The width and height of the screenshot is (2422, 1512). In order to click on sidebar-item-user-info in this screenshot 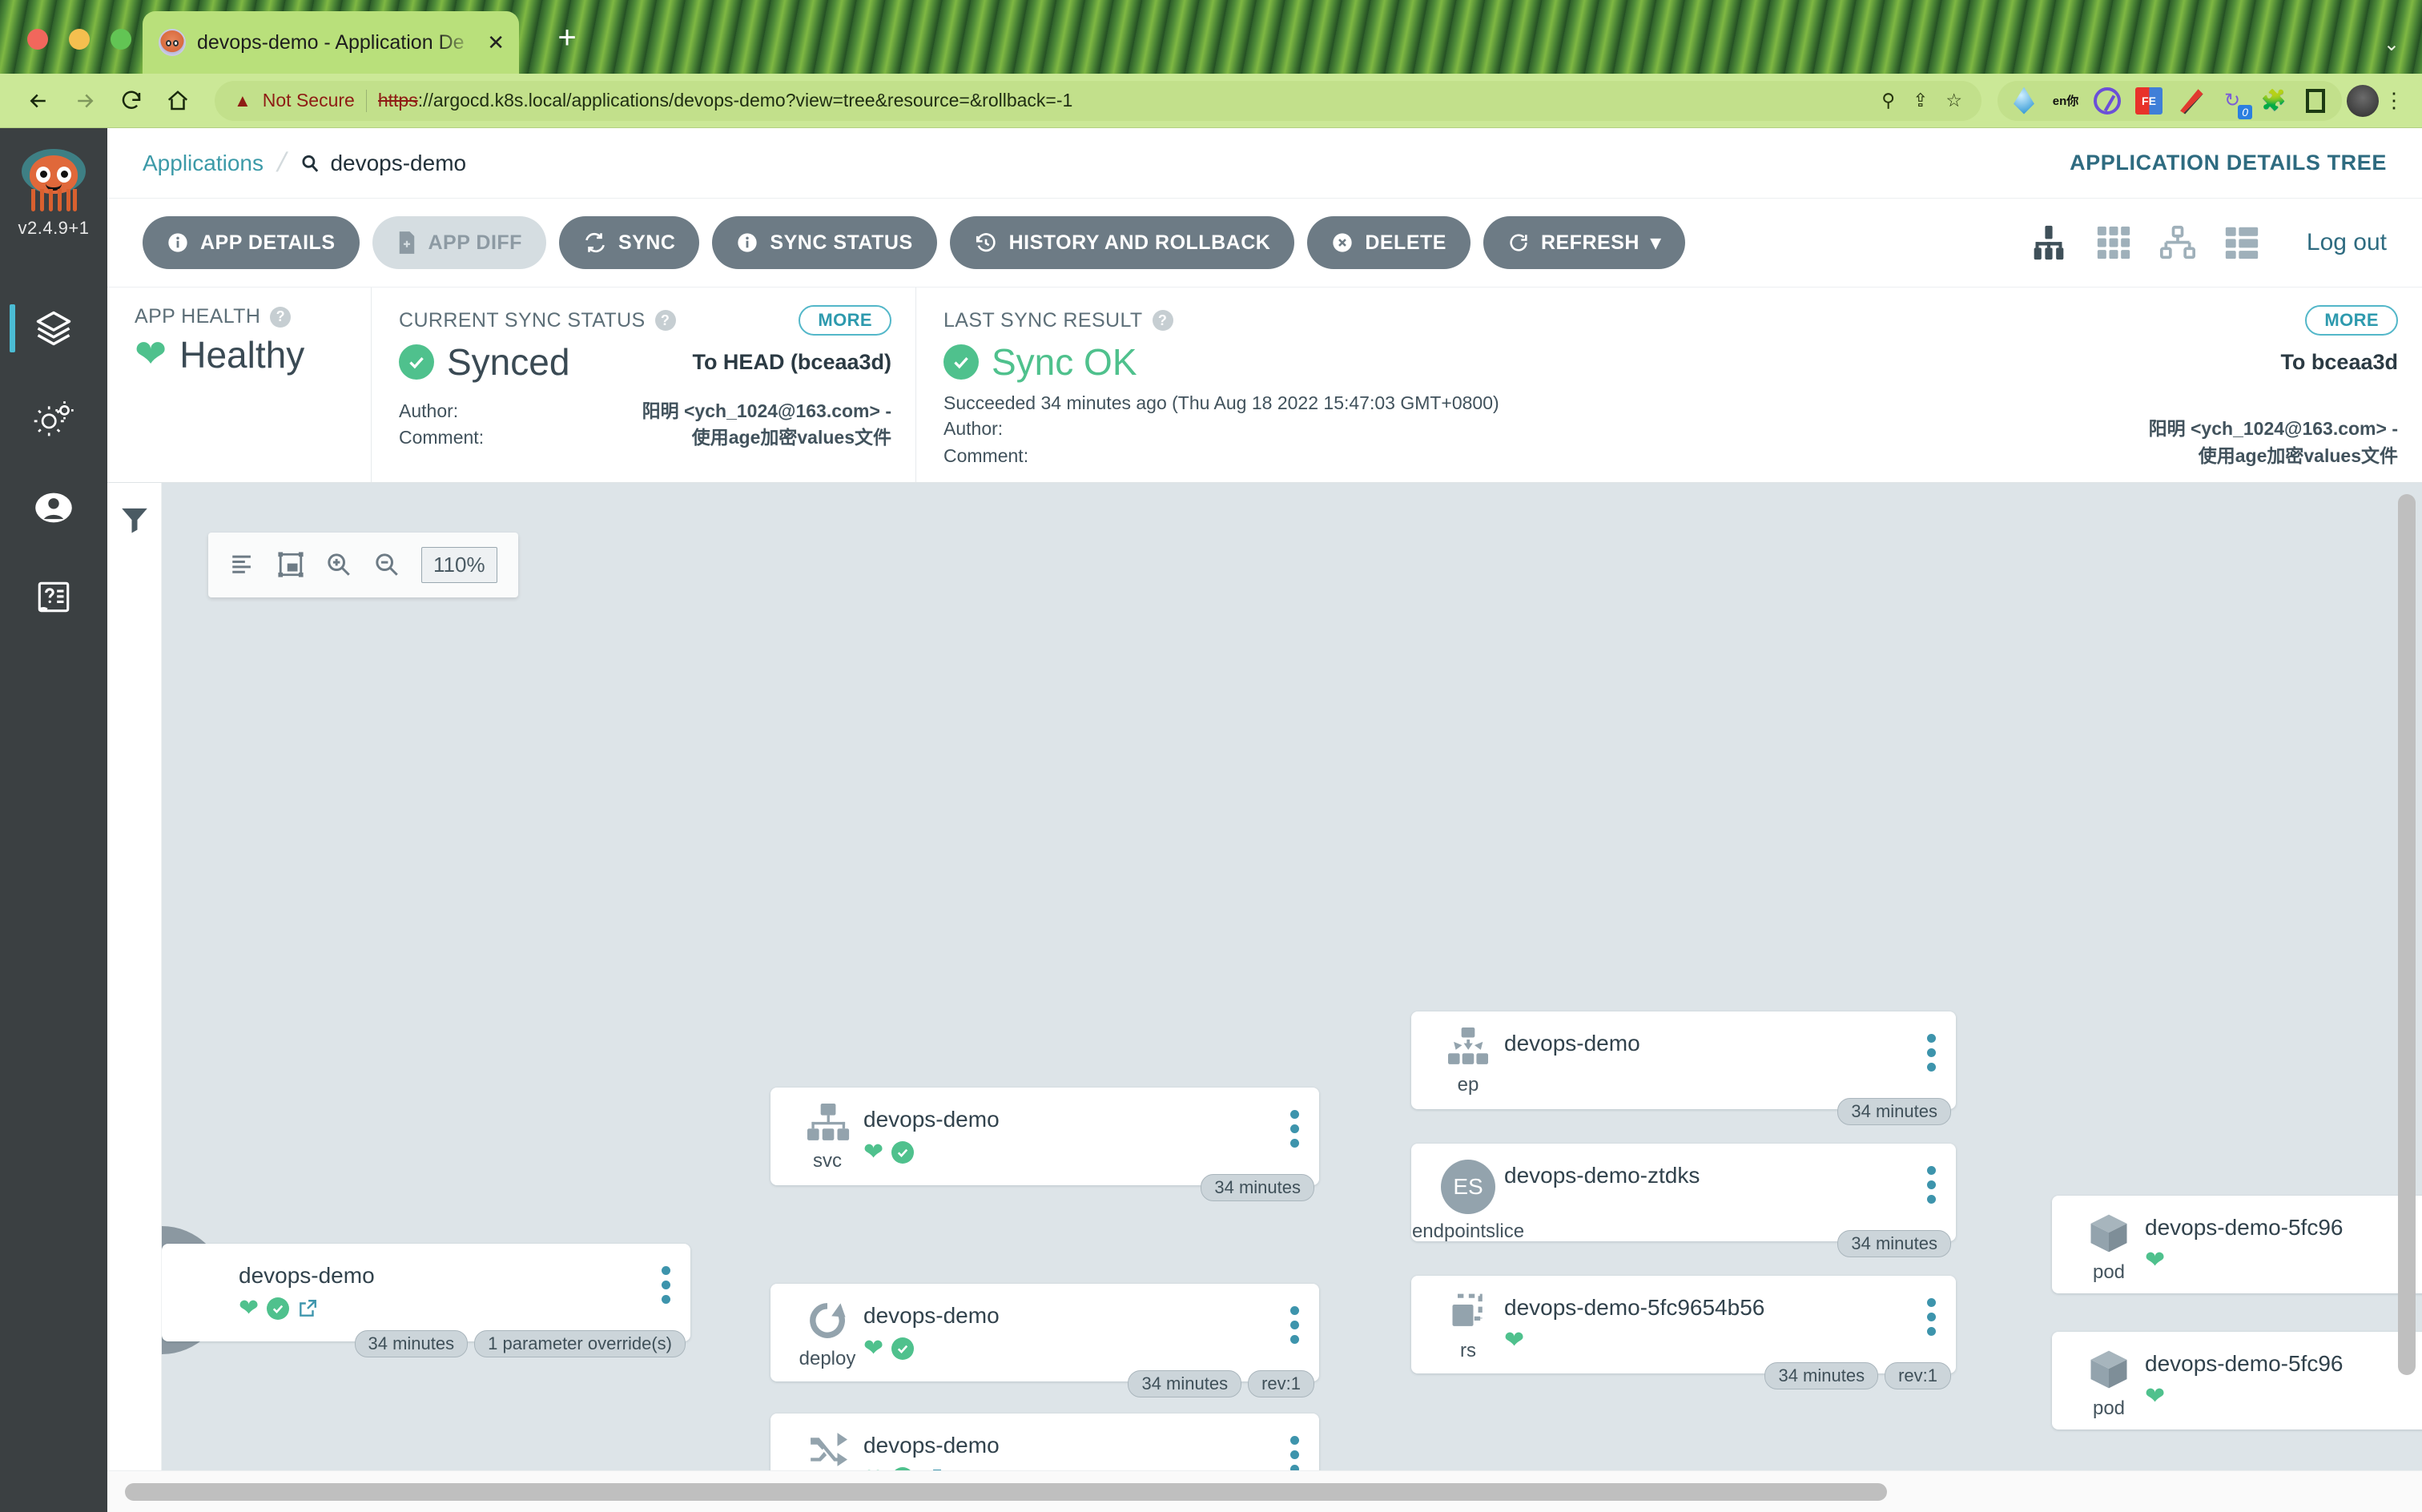, I will do `click(54, 508)`.